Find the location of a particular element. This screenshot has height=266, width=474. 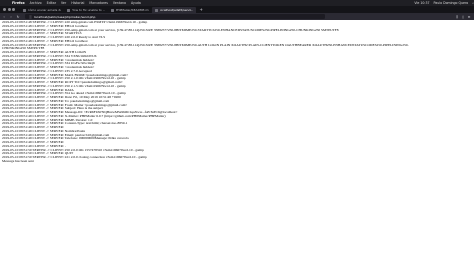

new-tab-button: + is located at coordinates (201, 9).